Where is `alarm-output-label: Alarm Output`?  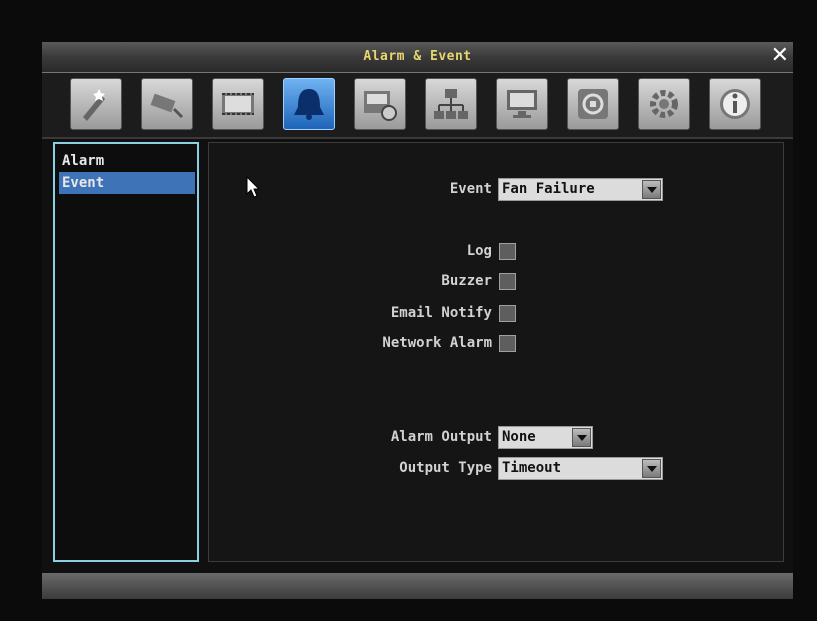 alarm-output-label: Alarm Output is located at coordinates (441, 437).